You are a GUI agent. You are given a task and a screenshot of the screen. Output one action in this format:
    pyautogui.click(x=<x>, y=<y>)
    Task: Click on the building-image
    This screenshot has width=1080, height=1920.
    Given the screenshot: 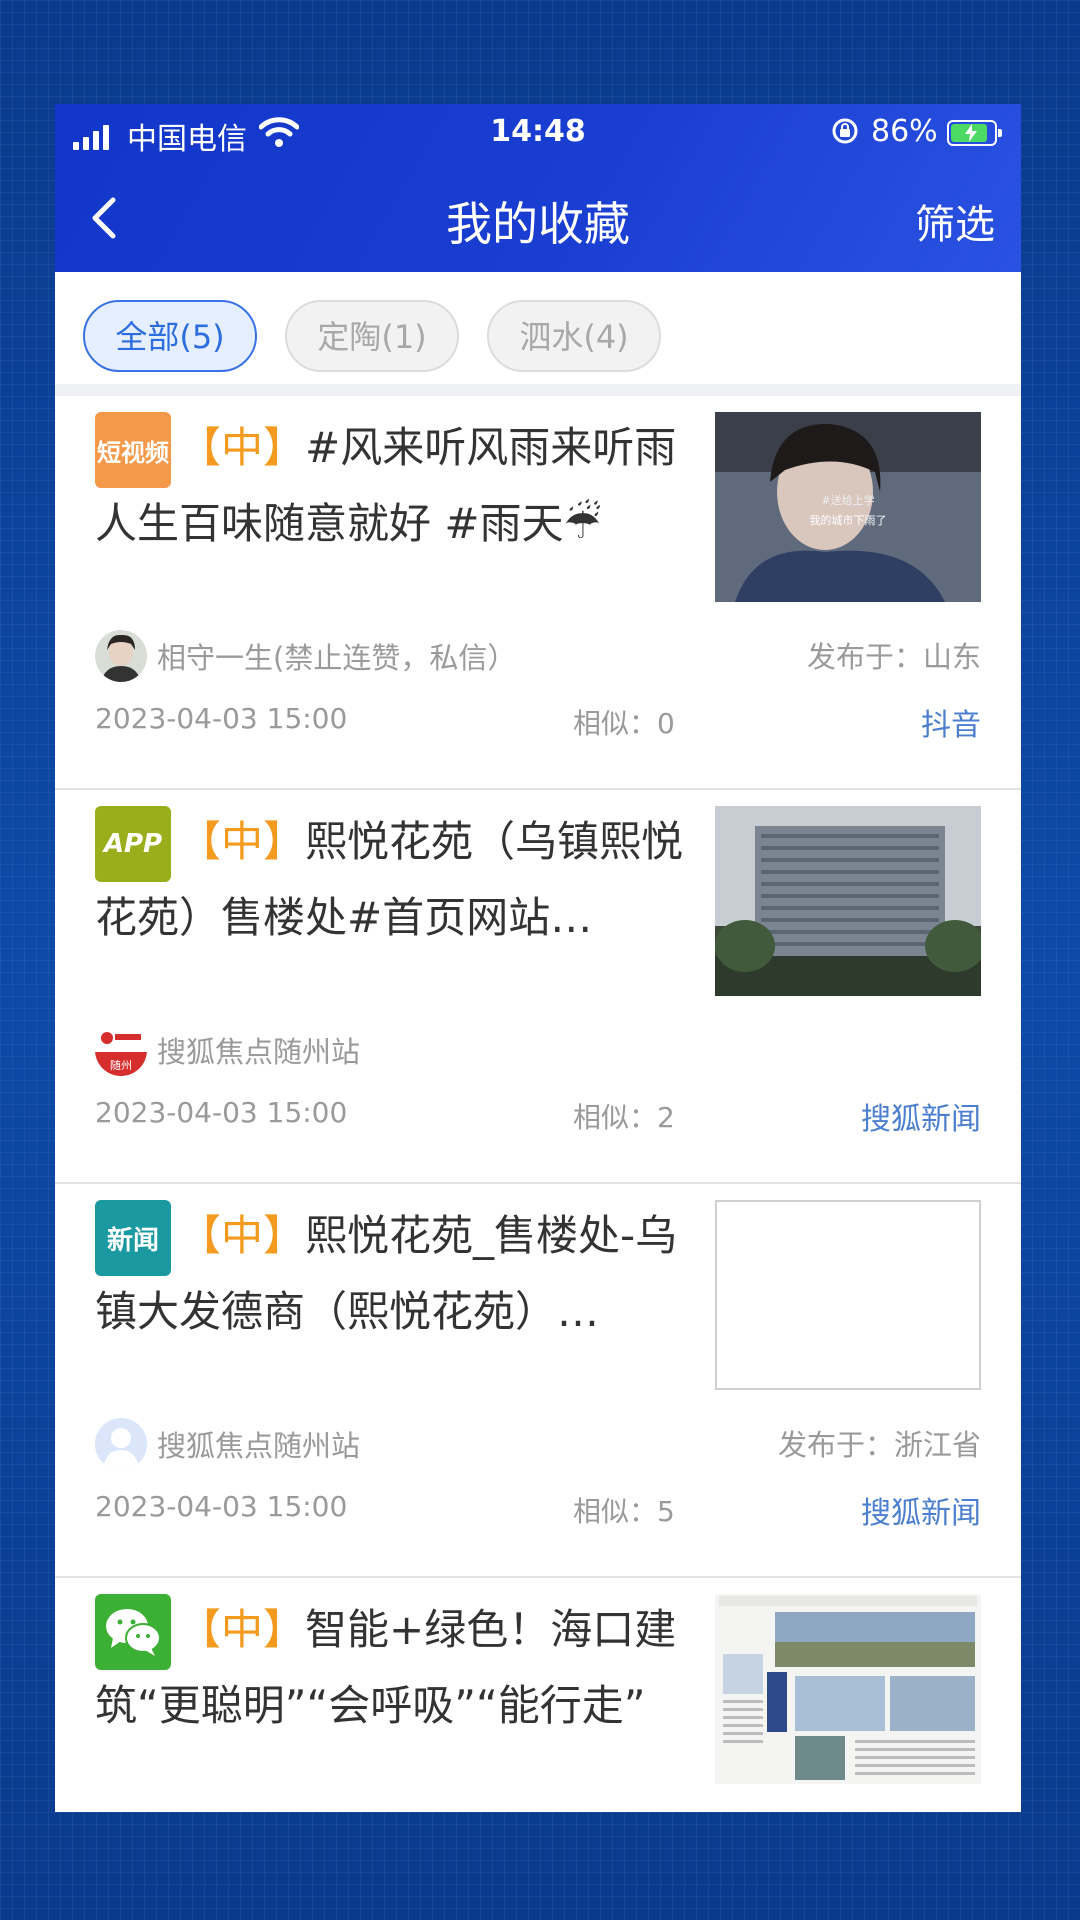 What is the action you would take?
    pyautogui.click(x=848, y=901)
    